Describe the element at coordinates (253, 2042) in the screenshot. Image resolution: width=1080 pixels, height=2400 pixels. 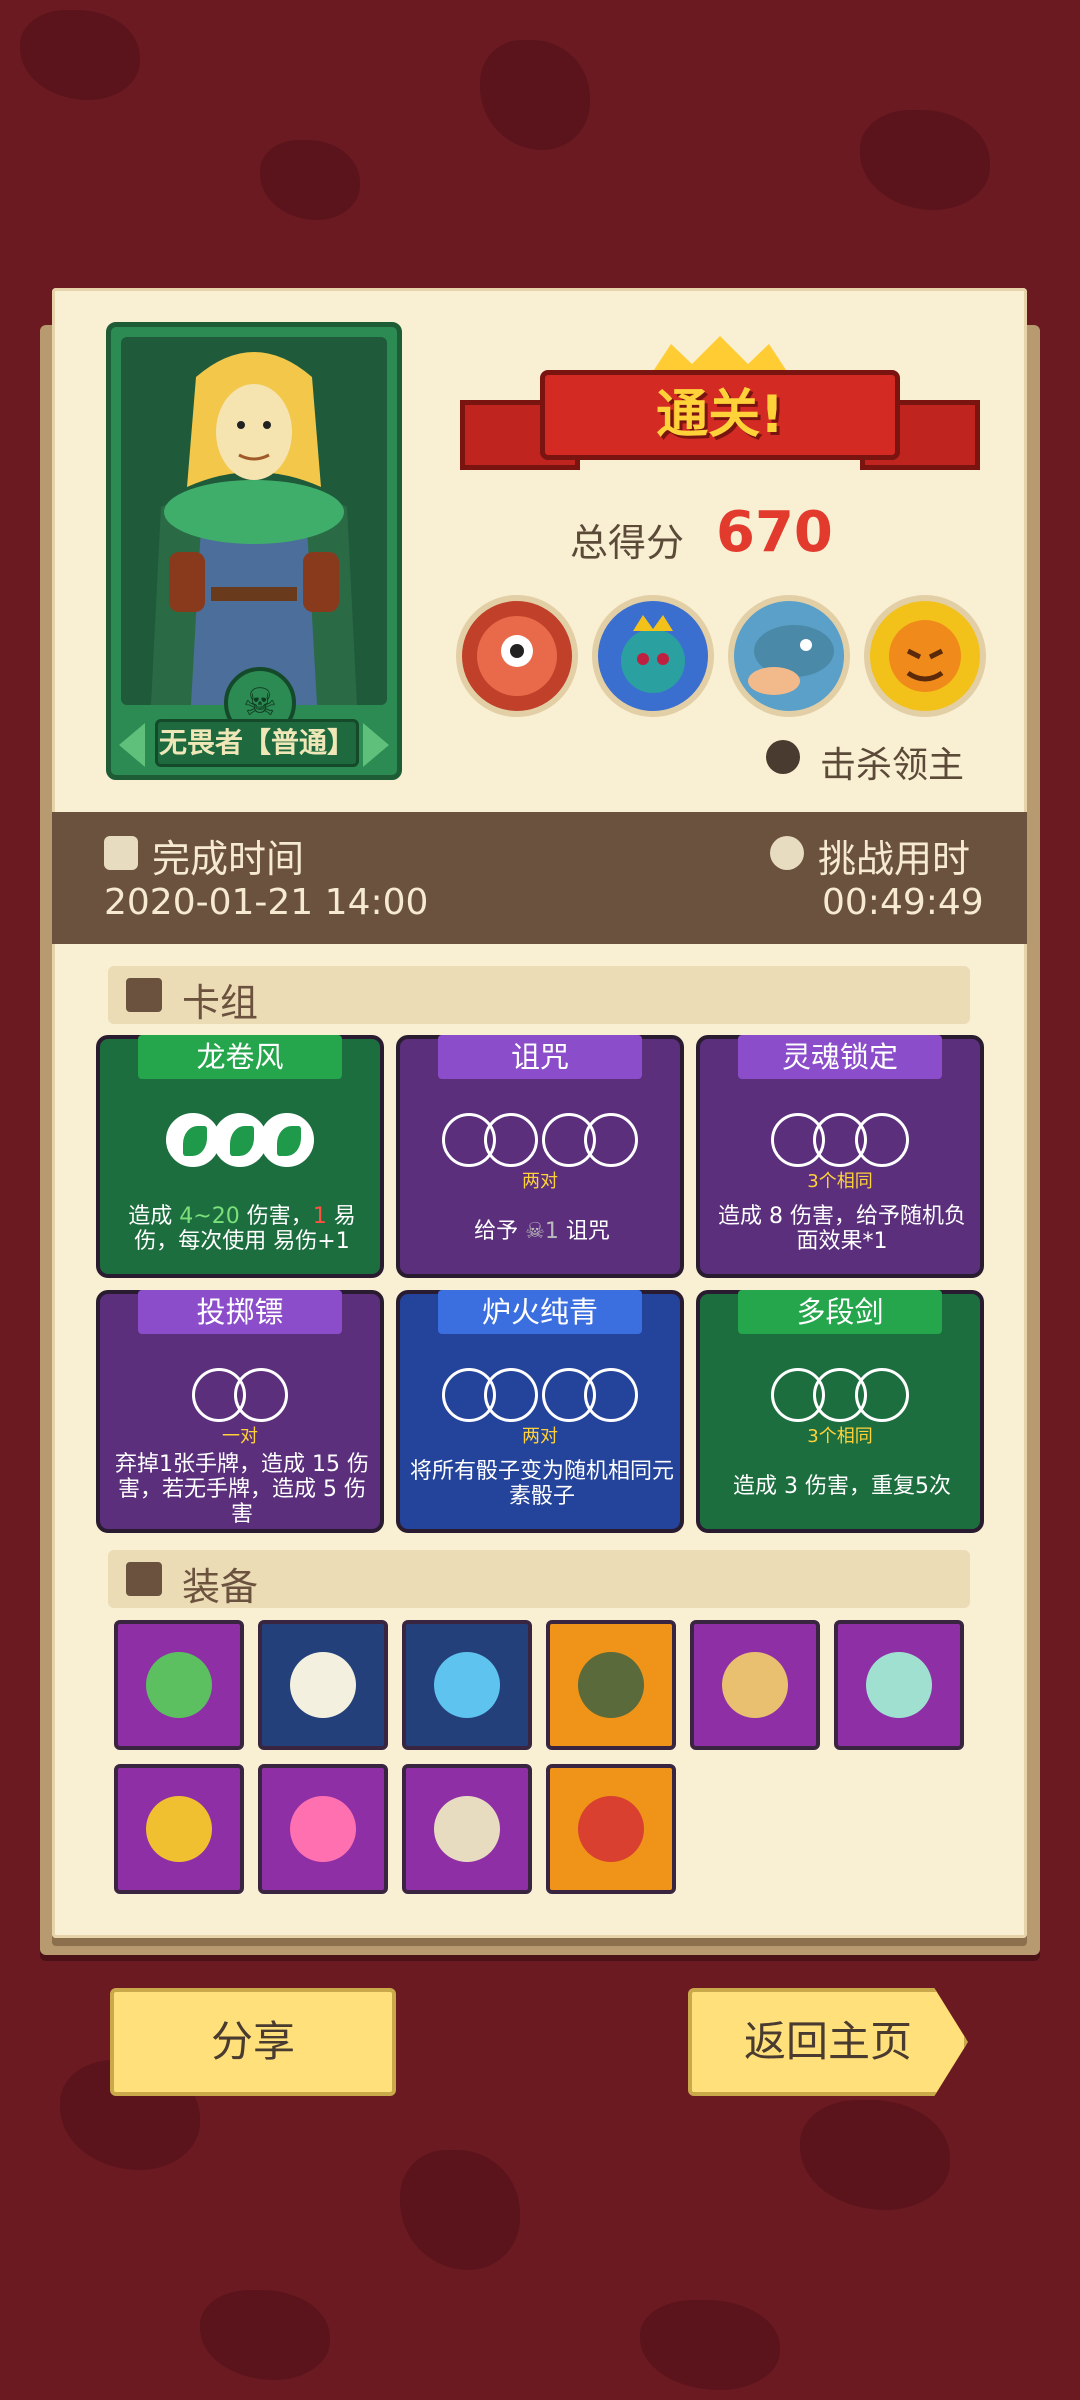
I see `share-button: 分享` at that location.